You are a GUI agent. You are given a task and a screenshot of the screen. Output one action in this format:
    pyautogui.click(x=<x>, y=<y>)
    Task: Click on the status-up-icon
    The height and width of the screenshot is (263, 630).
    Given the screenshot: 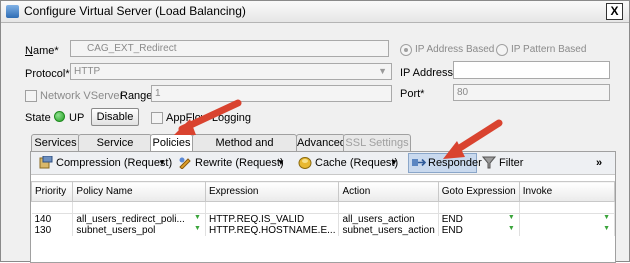 What is the action you would take?
    pyautogui.click(x=59, y=116)
    